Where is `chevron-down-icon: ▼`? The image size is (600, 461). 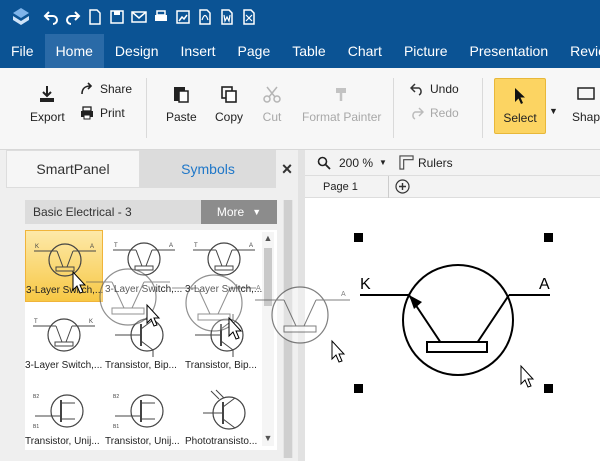
chevron-down-icon: ▼ is located at coordinates (257, 212).